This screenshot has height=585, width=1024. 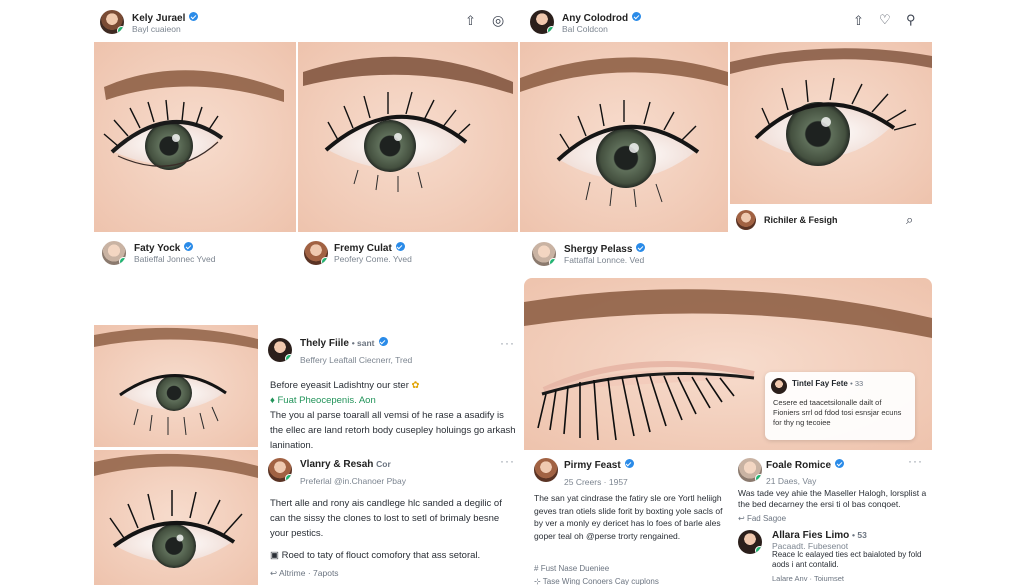 What do you see at coordinates (336, 464) in the screenshot?
I see `author-name: Vlanry & Resah` at bounding box center [336, 464].